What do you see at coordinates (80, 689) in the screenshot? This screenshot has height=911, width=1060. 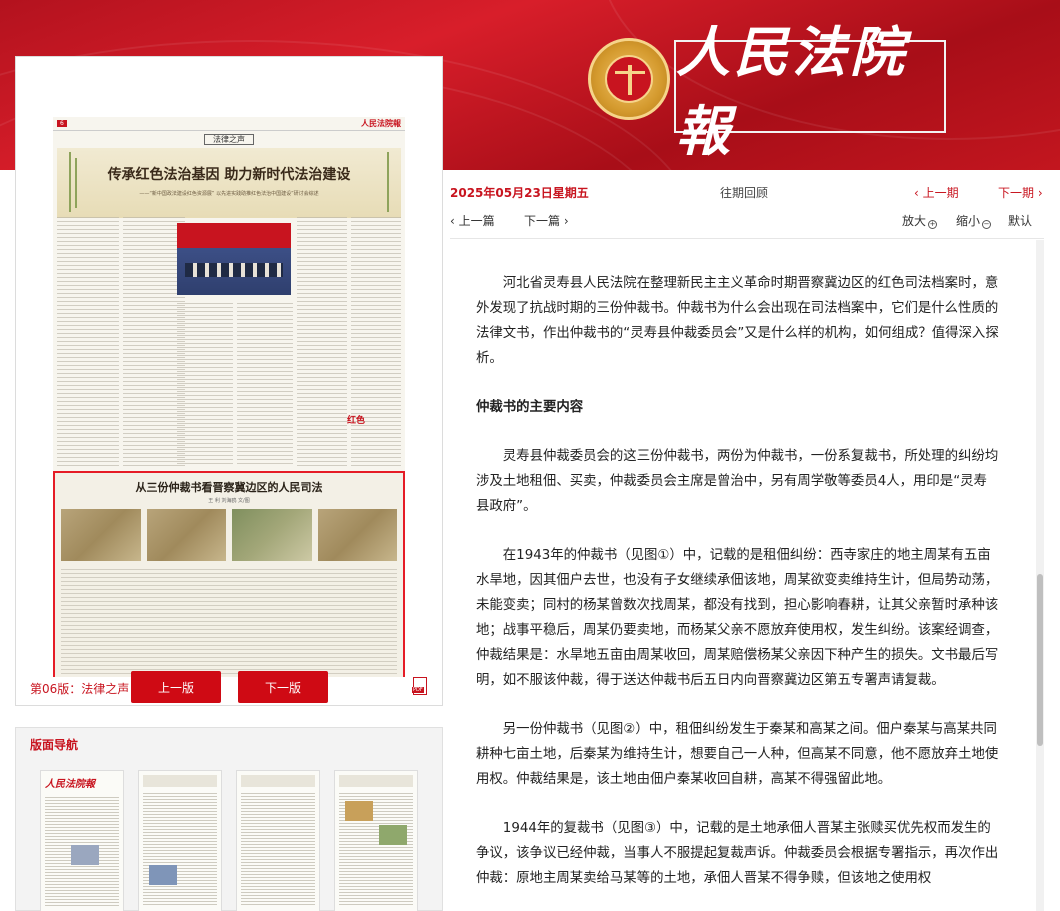 I see `edition-label: 第06版：法律之声` at bounding box center [80, 689].